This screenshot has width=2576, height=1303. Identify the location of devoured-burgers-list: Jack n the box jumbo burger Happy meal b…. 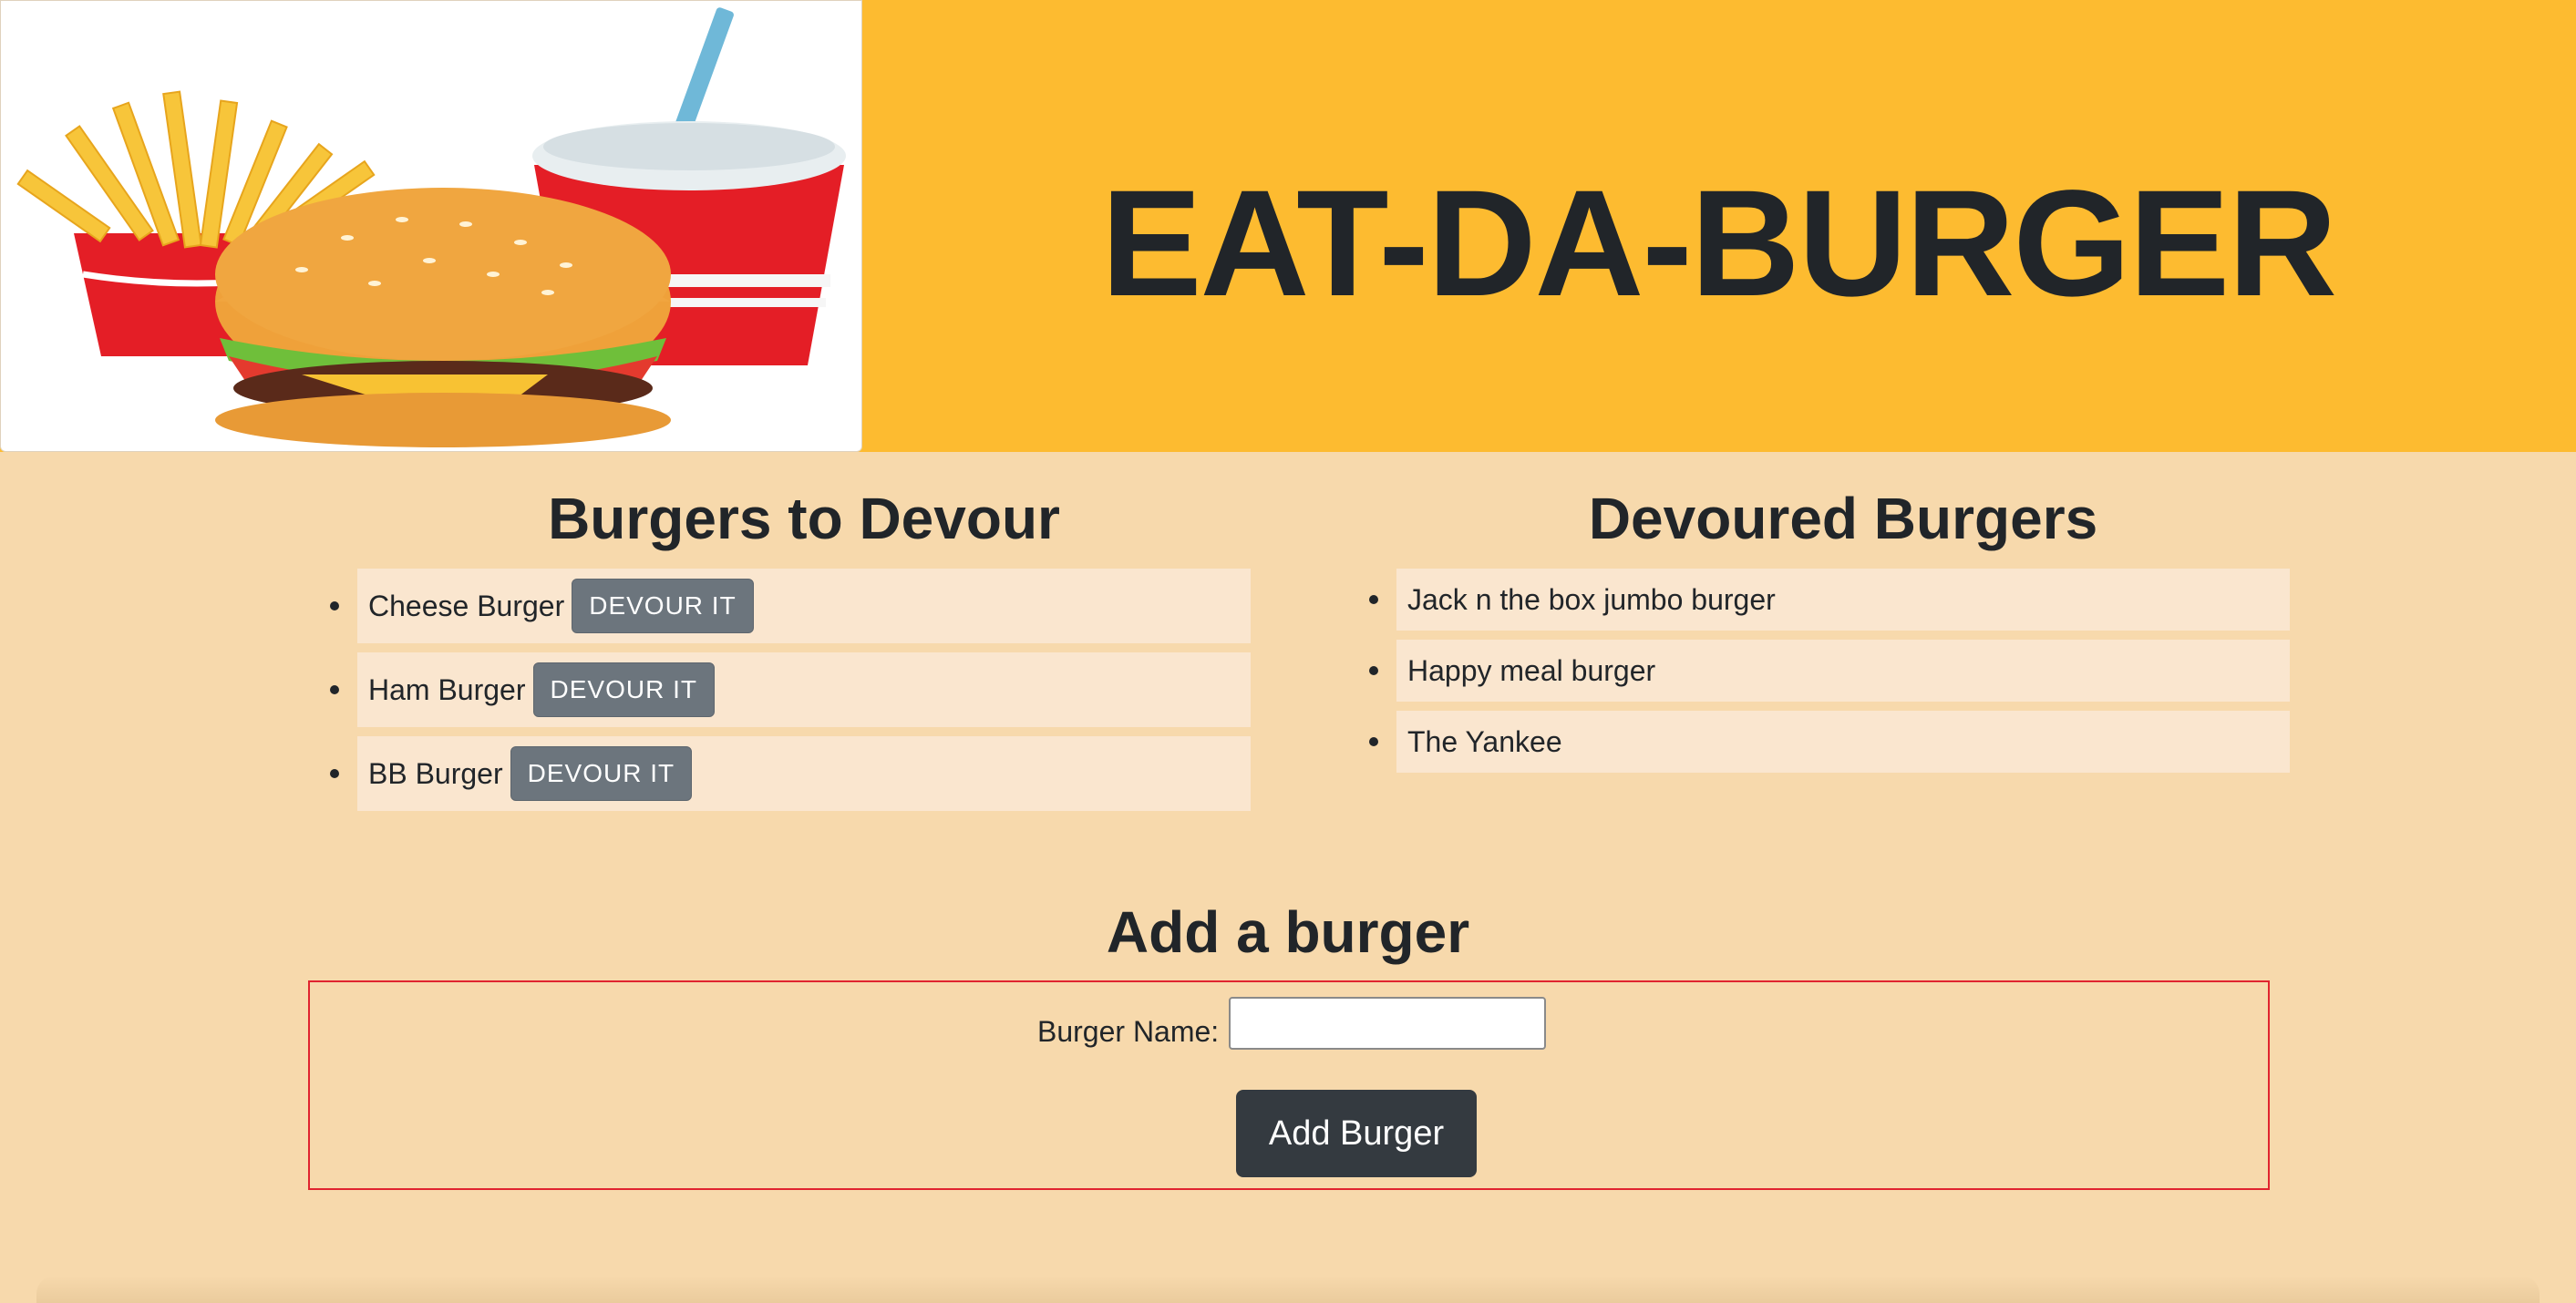
(1829, 671).